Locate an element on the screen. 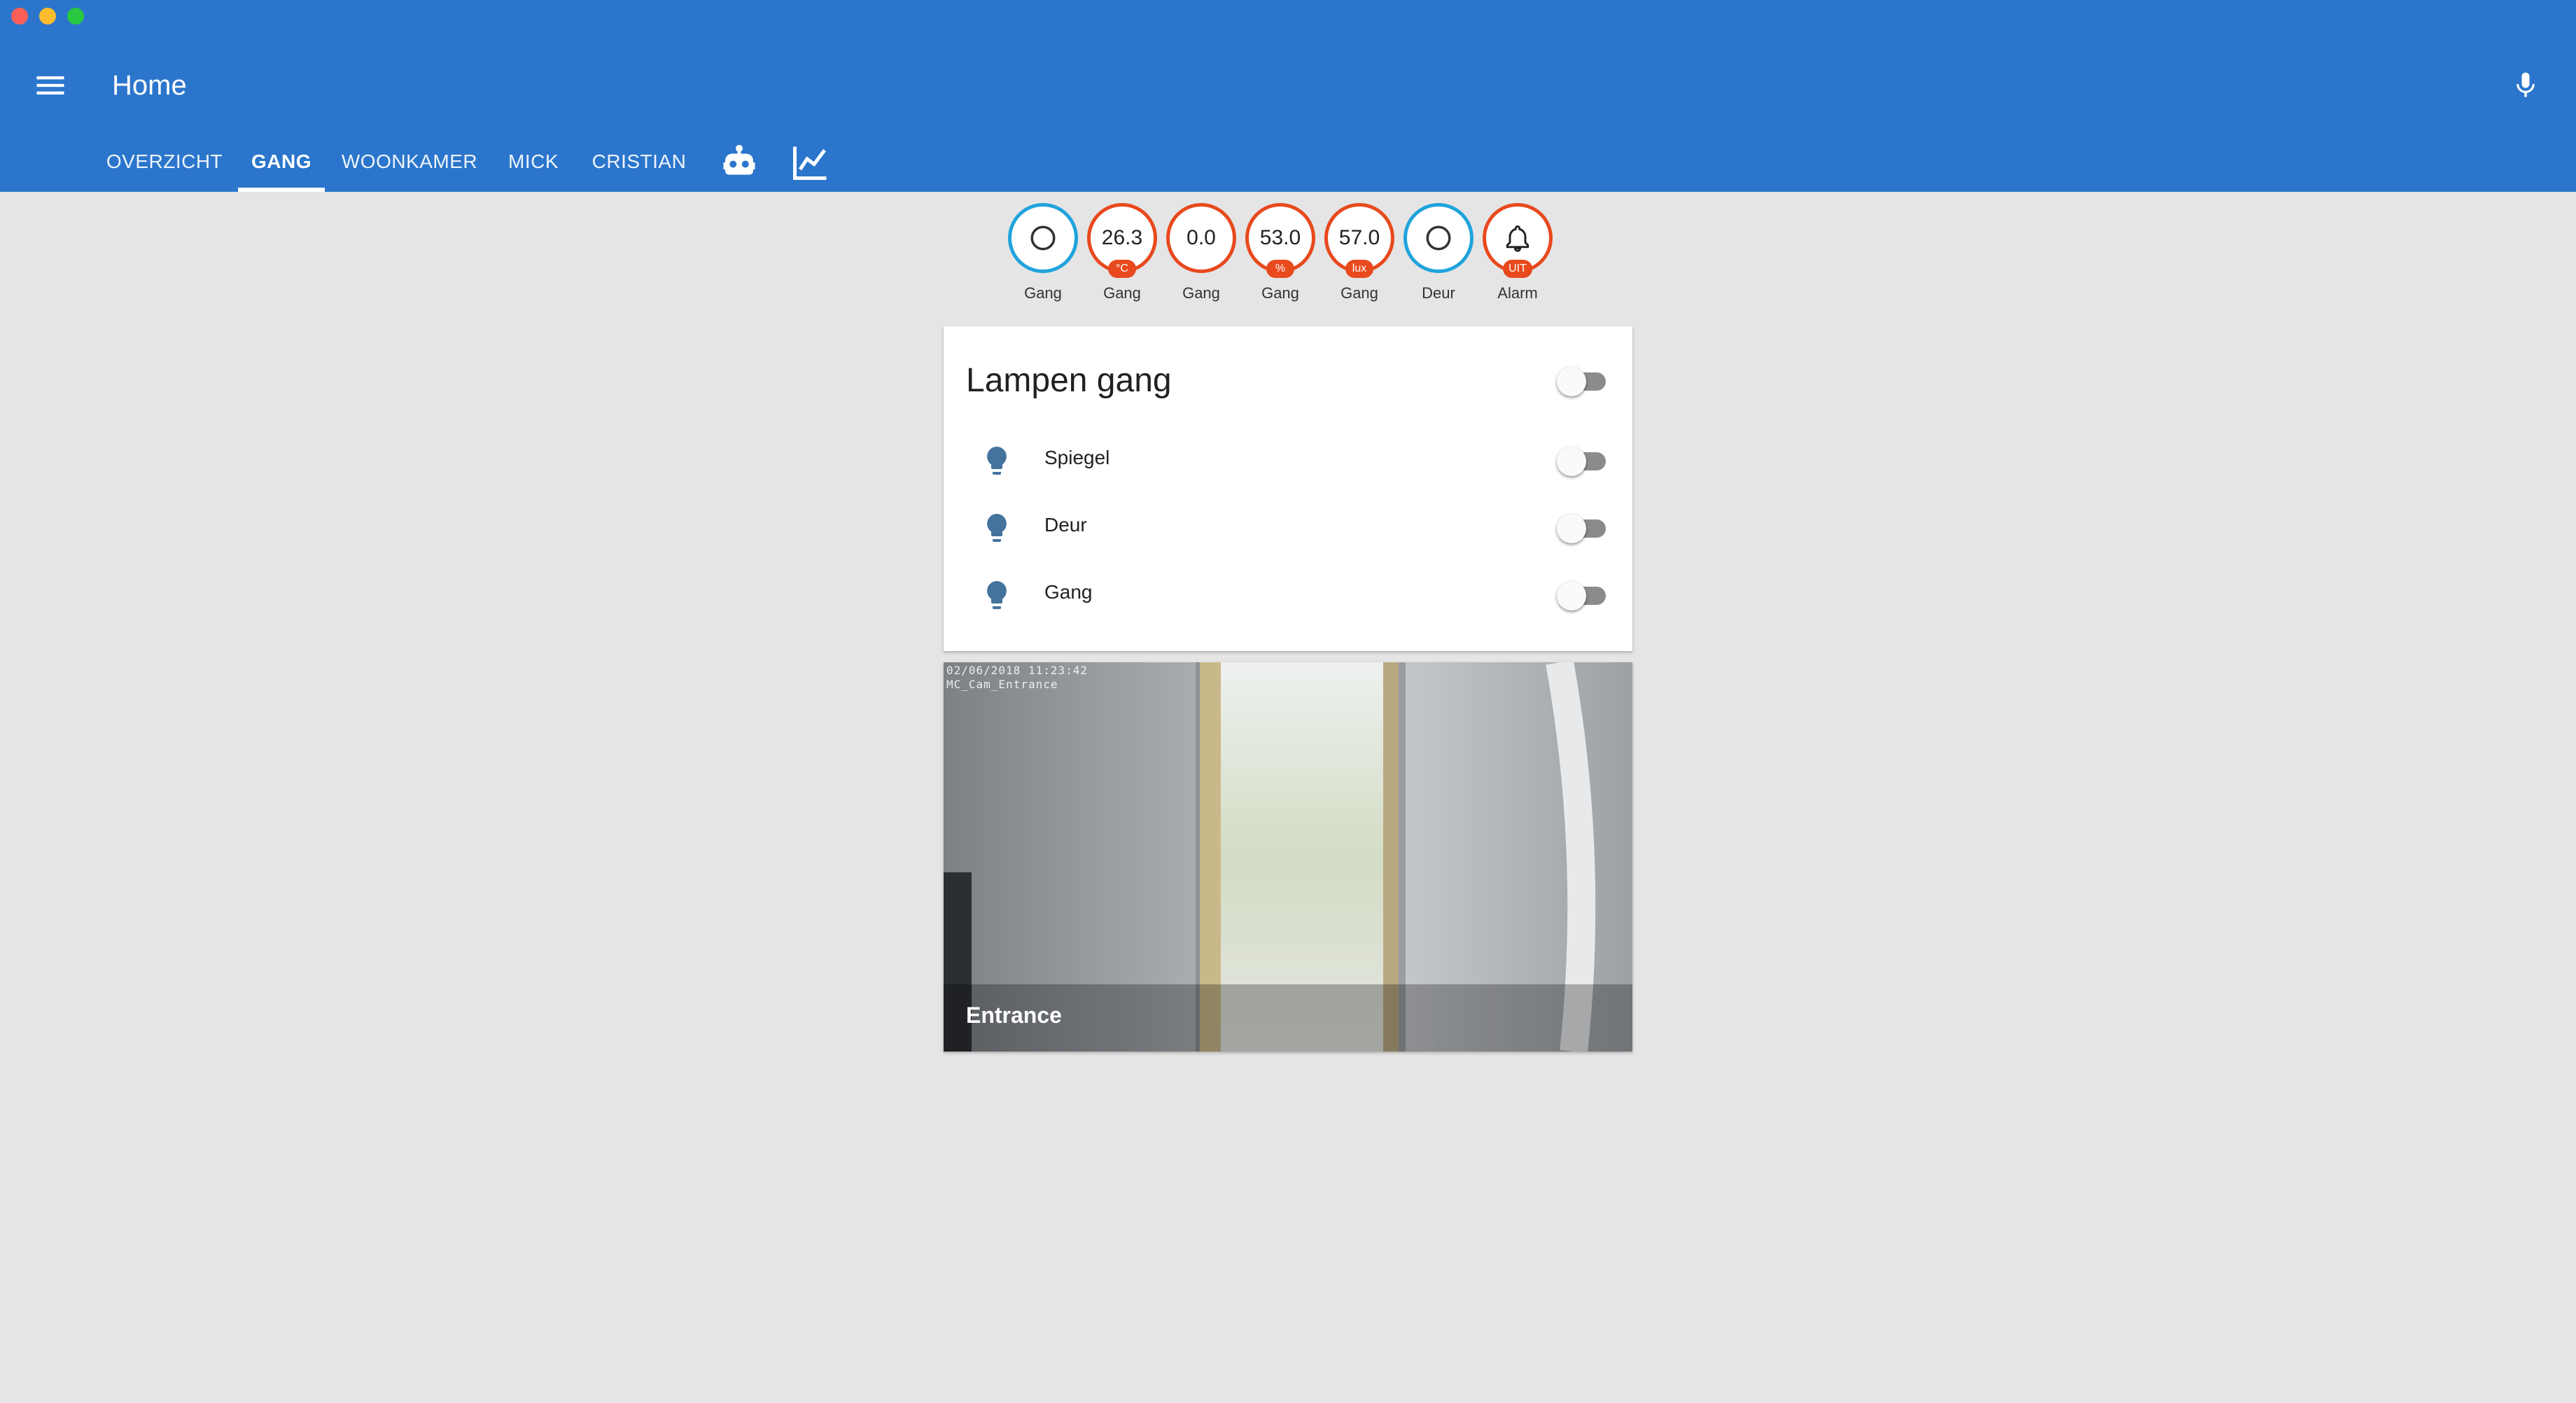 Image resolution: width=2576 pixels, height=1403 pixels. menu-icon is located at coordinates (50, 86).